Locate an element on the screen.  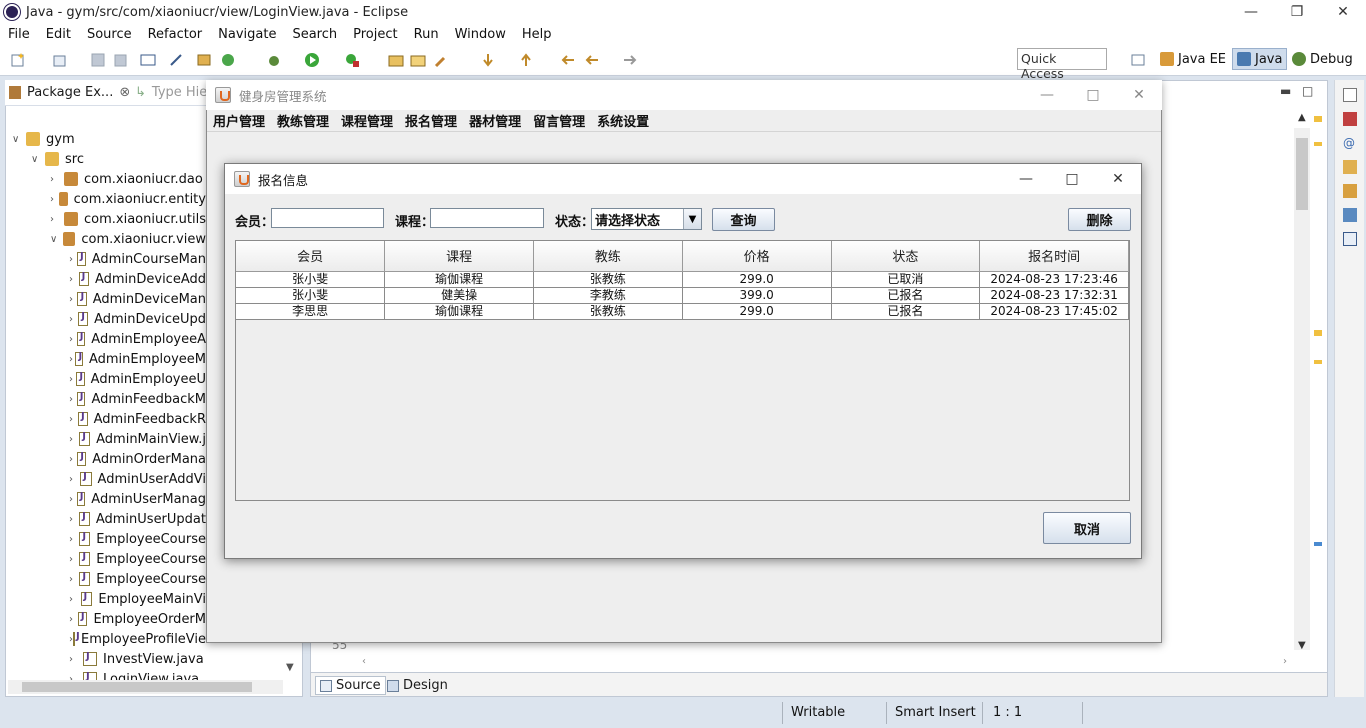
editor-scrollbar-thumb is located at coordinates (1302, 174).